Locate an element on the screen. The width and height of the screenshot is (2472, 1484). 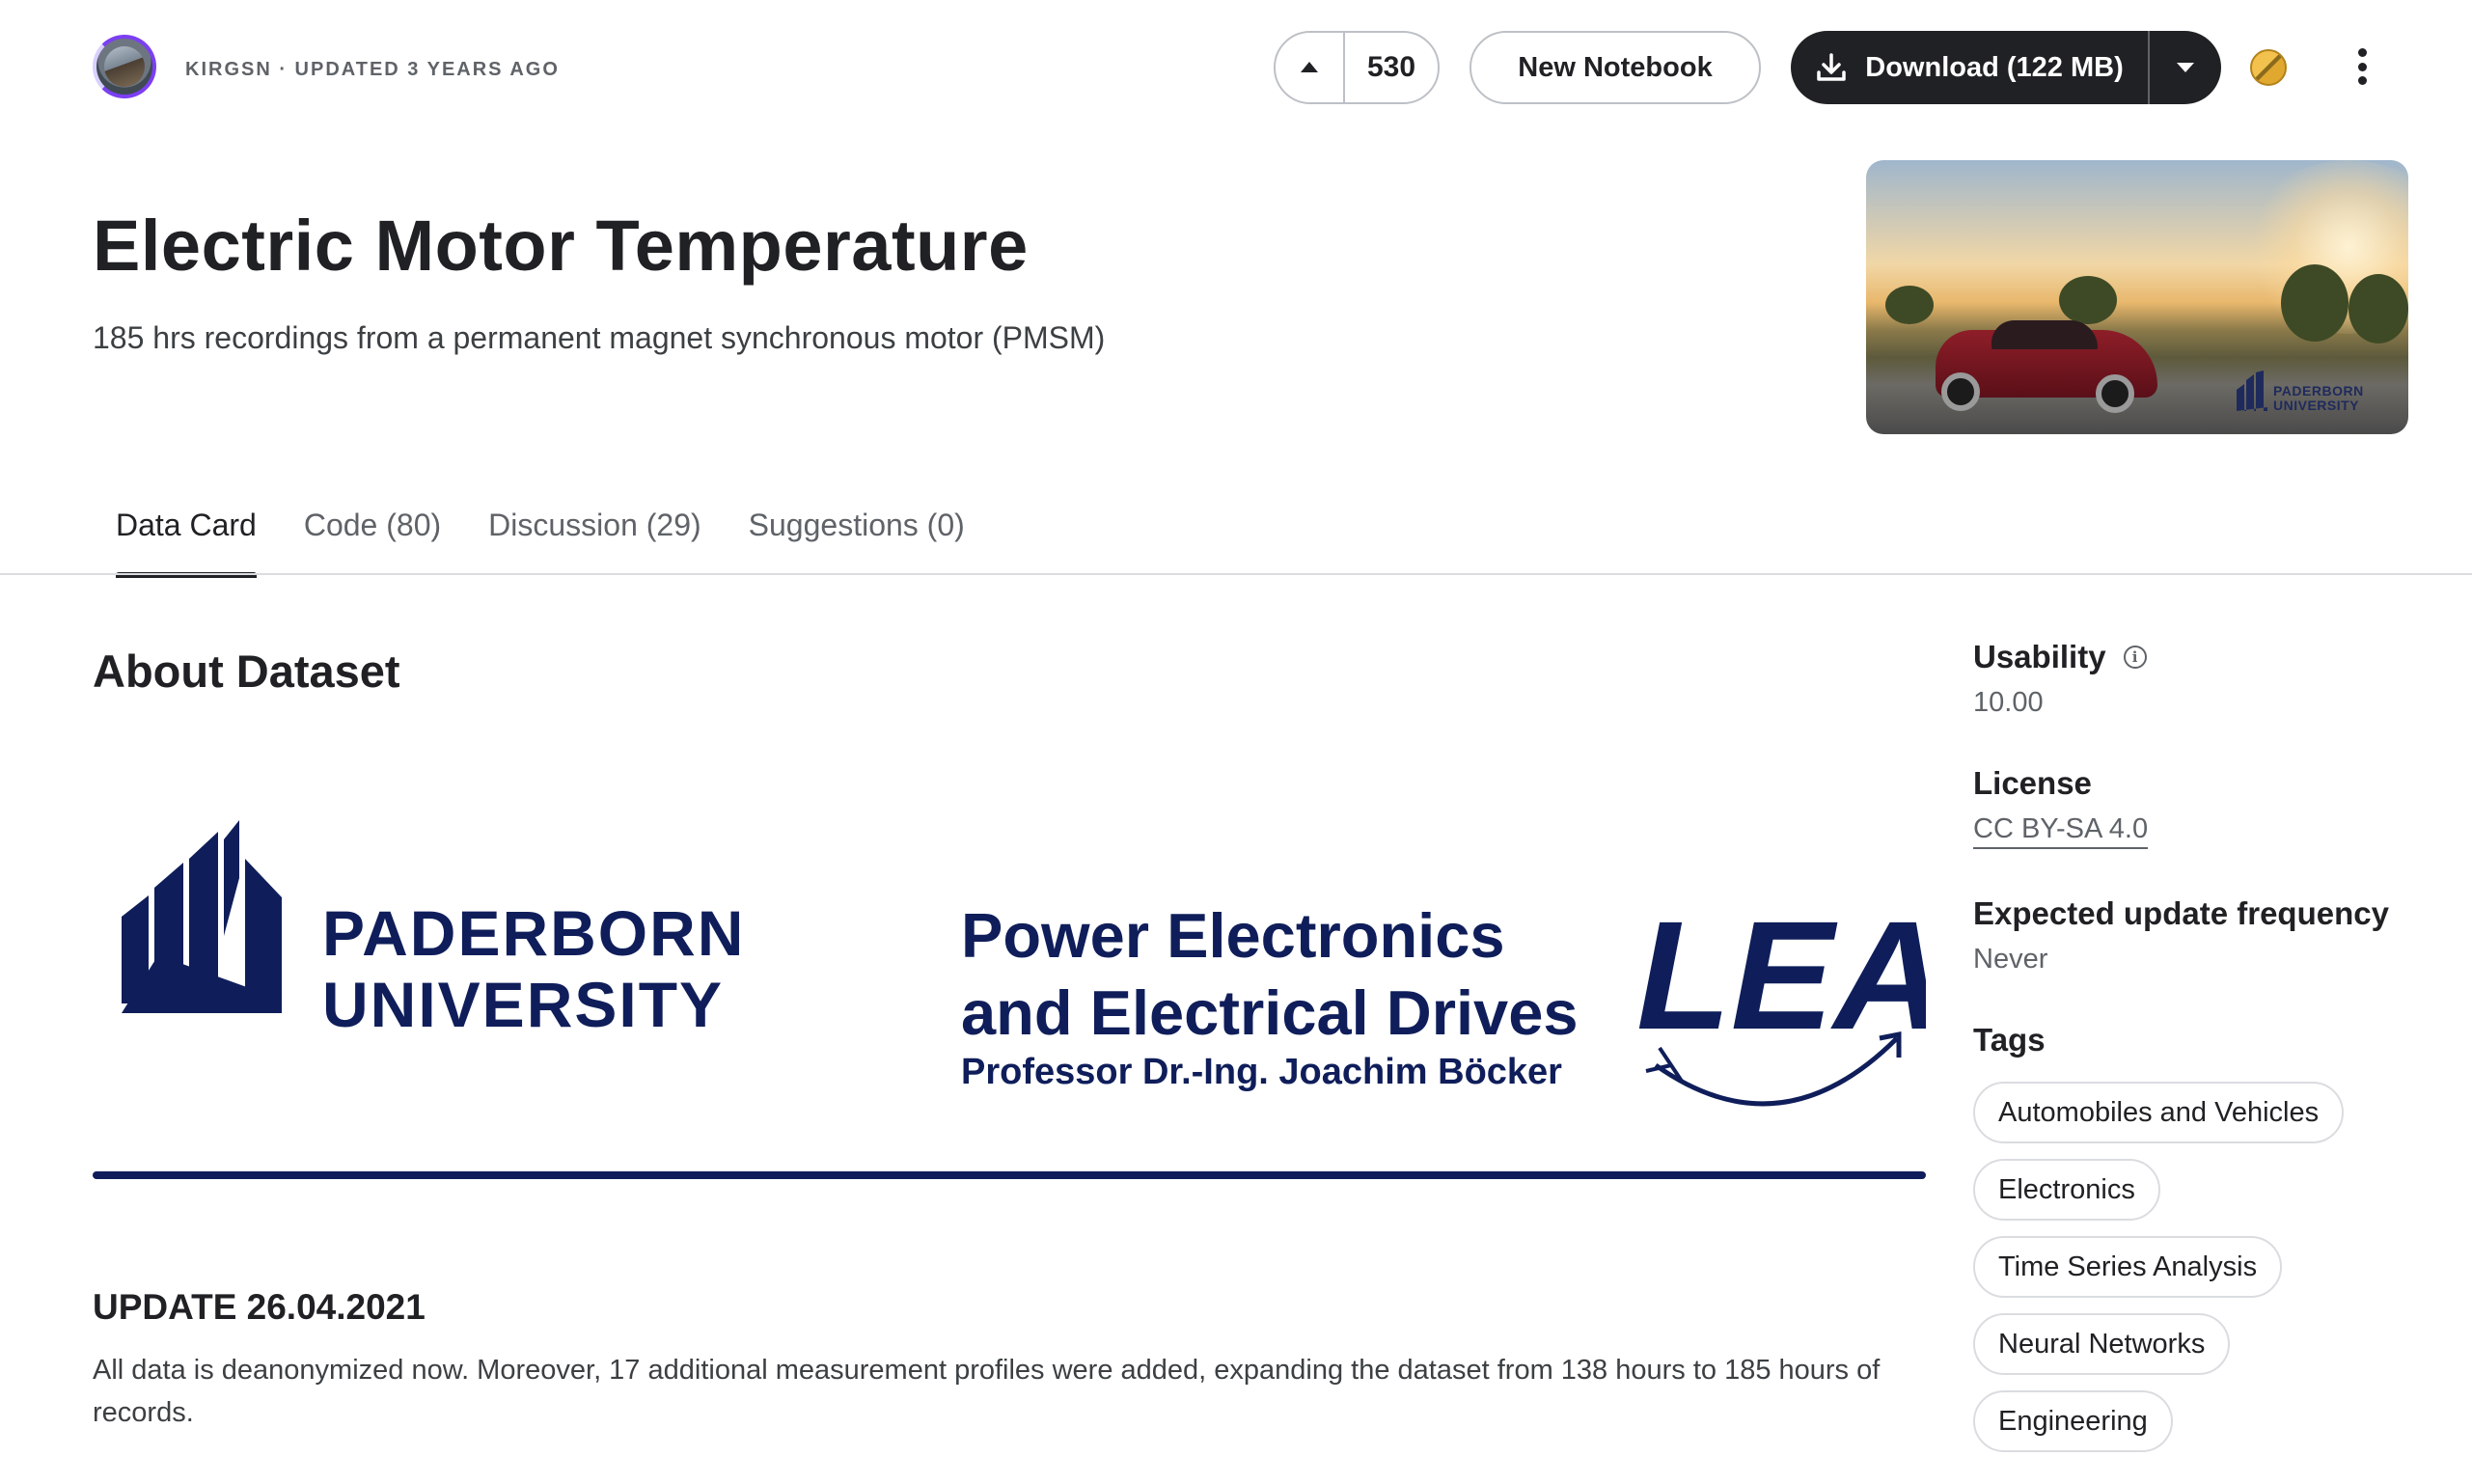
usability-heading: Usability i is located at coordinates (2200, 657).